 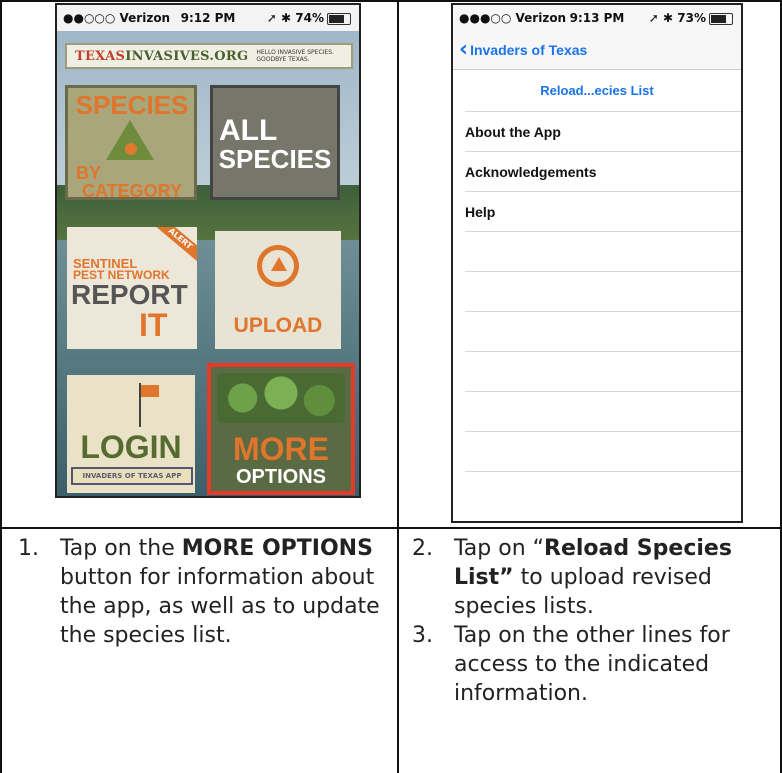 What do you see at coordinates (275, 159) in the screenshot?
I see `tile-all-line2: SPECIES` at bounding box center [275, 159].